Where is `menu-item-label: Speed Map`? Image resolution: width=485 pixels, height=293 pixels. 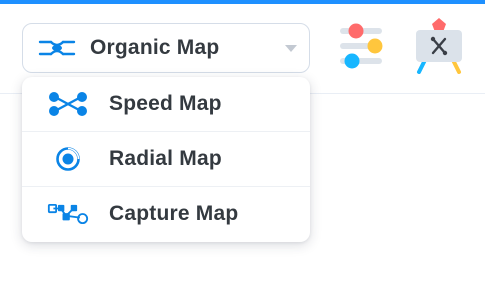 menu-item-label: Speed Map is located at coordinates (165, 103).